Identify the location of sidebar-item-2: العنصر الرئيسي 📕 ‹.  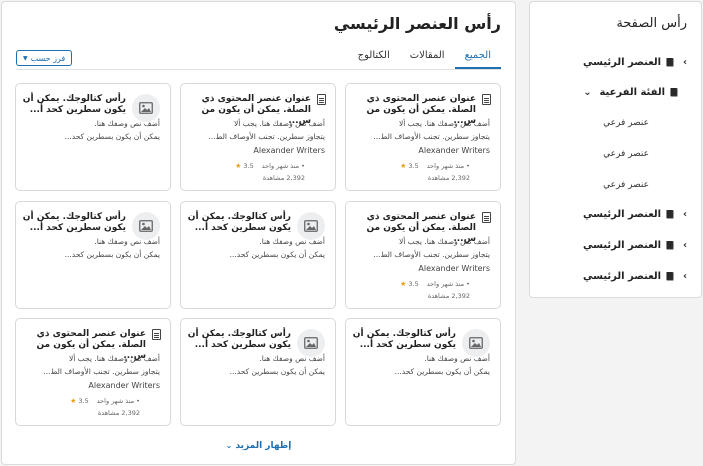
(615, 214).